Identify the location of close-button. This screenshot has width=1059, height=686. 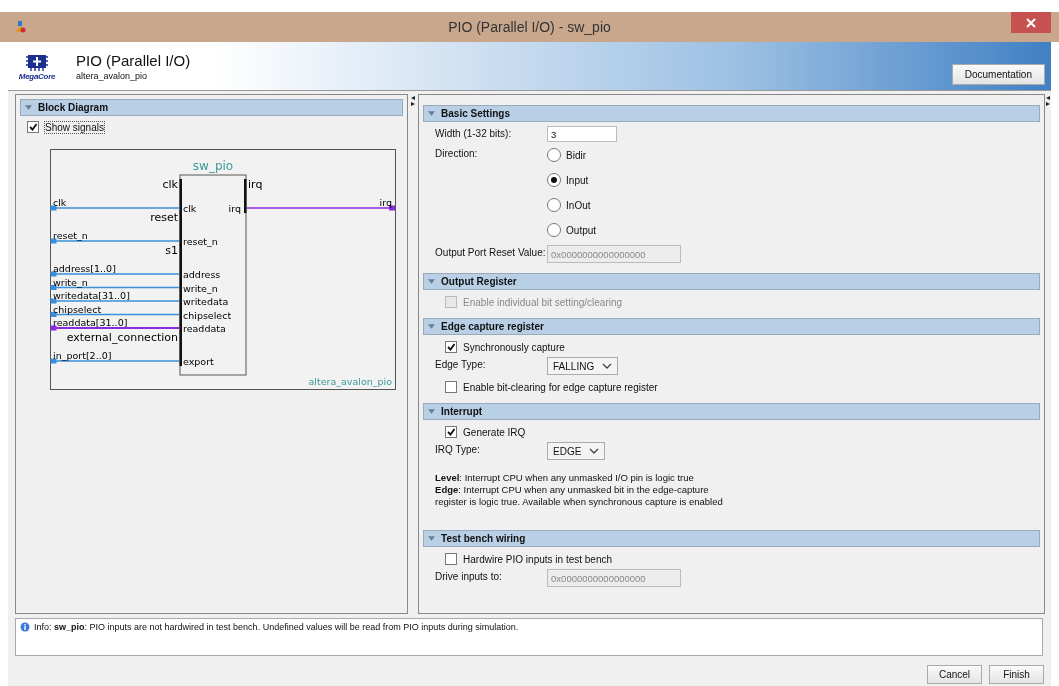
(1031, 22).